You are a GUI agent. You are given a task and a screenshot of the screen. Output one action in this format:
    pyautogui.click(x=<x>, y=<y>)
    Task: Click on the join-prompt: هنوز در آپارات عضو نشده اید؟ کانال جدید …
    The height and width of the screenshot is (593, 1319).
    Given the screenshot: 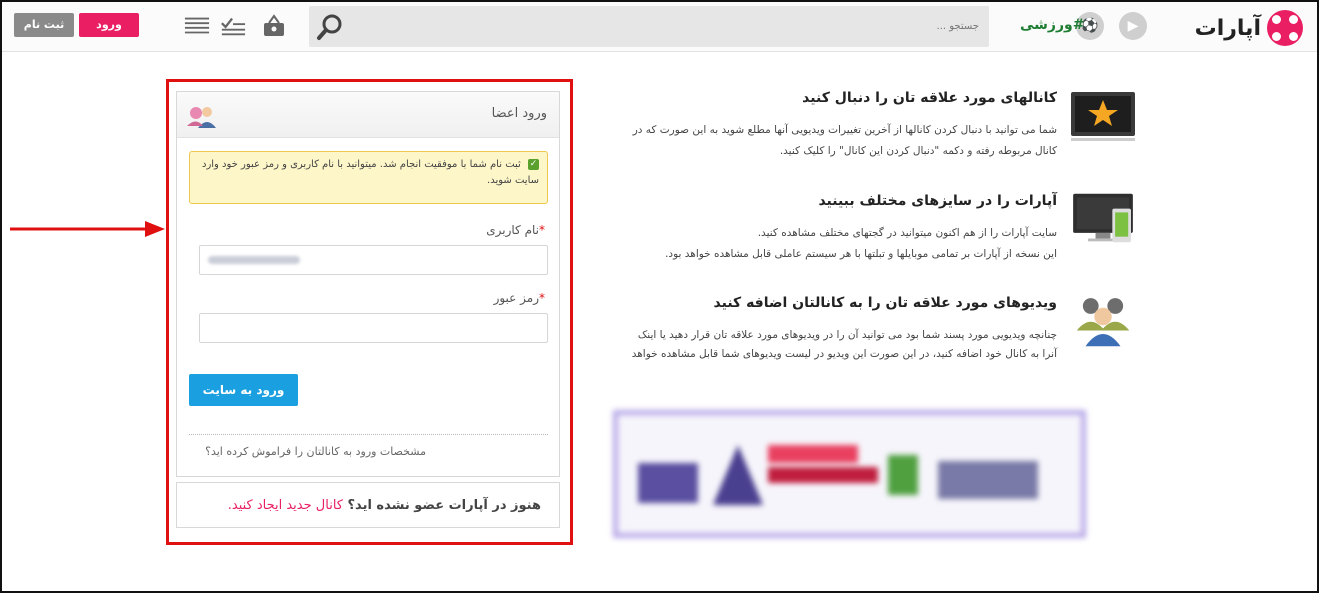 What is the action you would take?
    pyautogui.click(x=384, y=505)
    